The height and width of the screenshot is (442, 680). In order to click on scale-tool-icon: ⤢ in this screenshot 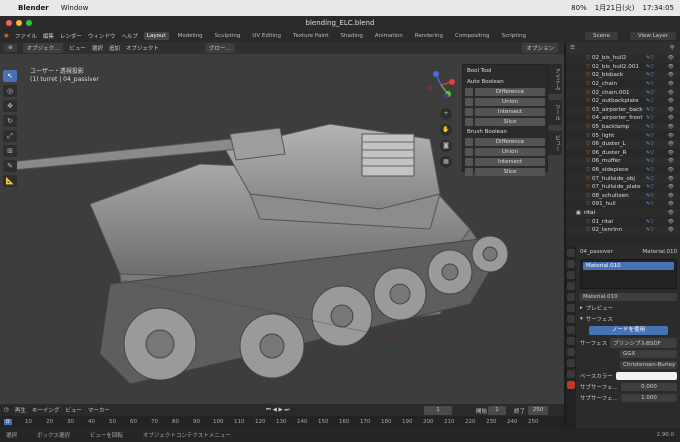, I will do `click(10, 136)`.